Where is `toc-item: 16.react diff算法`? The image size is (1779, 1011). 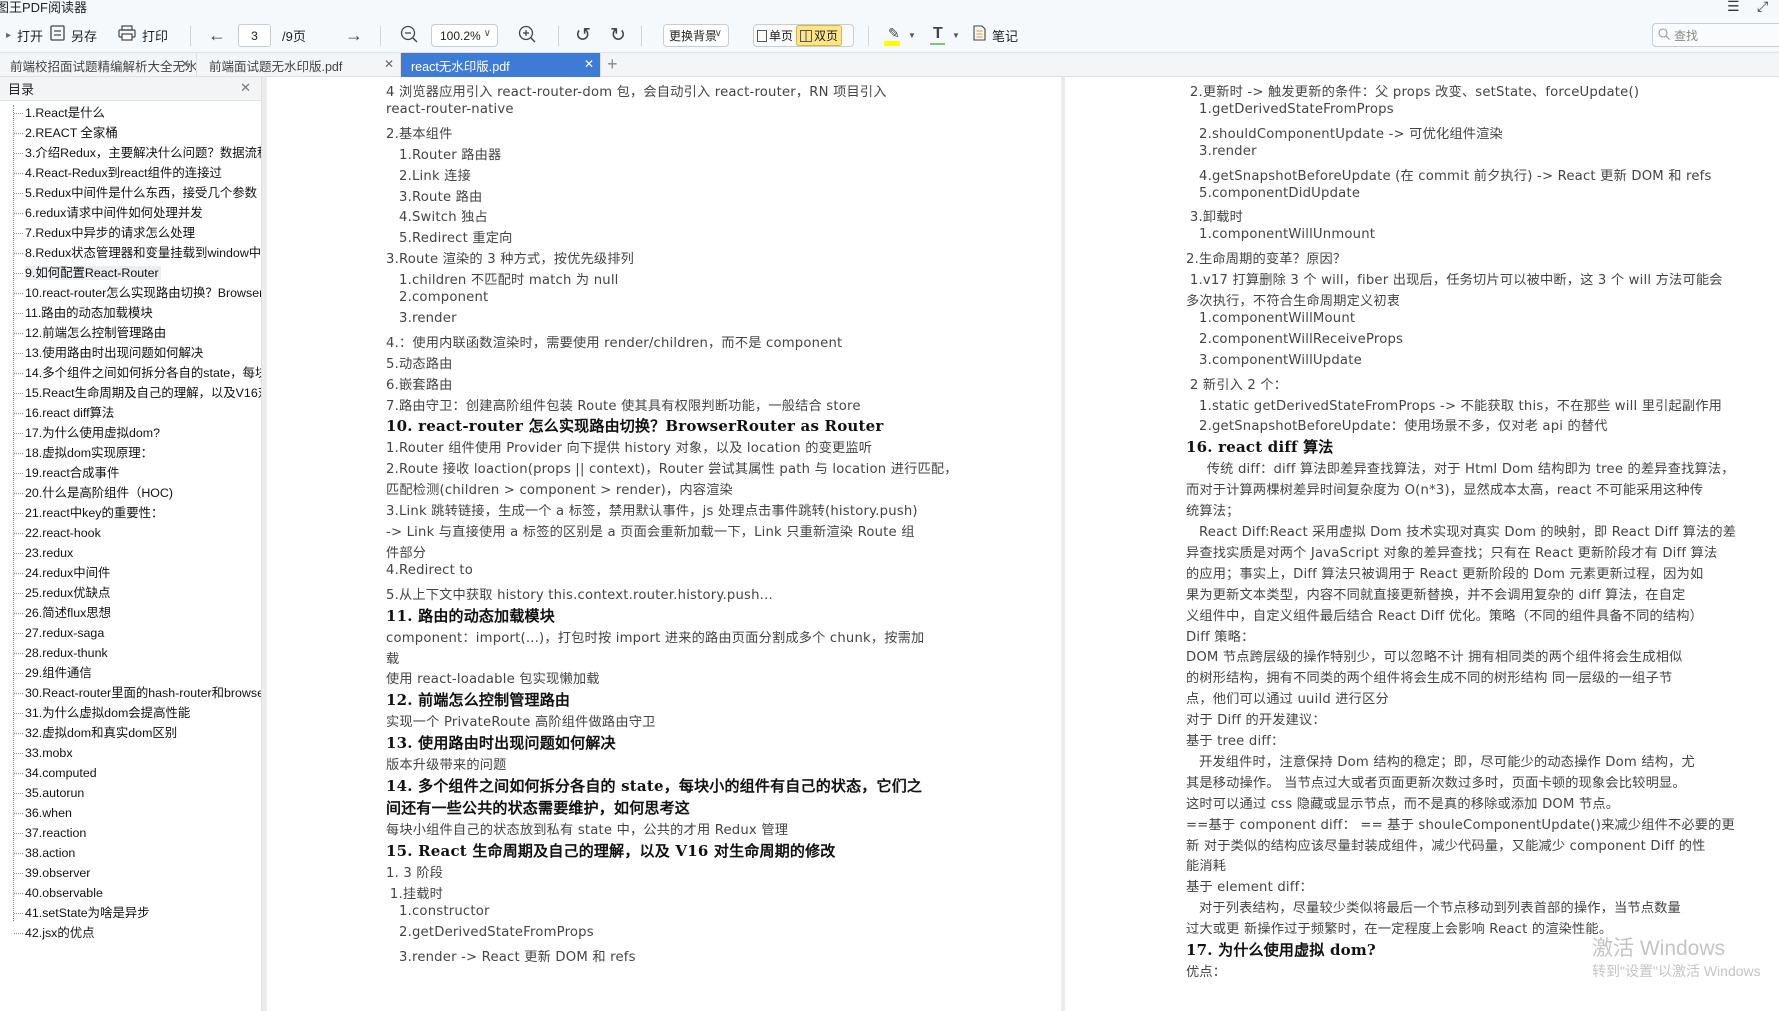
toc-item: 16.react diff算法 is located at coordinates (130, 413).